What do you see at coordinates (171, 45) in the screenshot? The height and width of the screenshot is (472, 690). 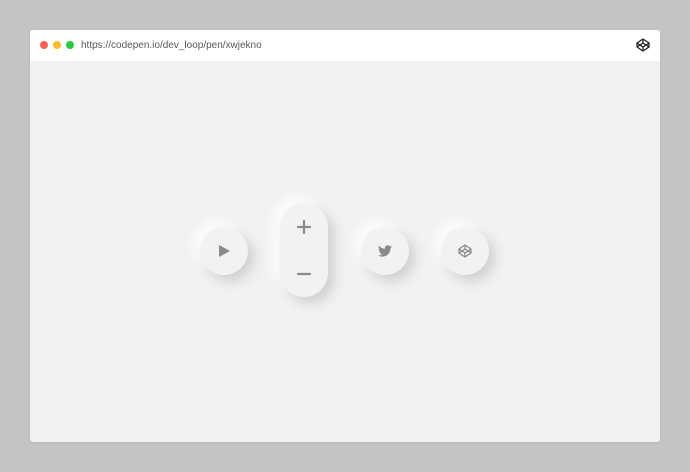 I see `address-bar-url: https://codepen.io/dev_loop/pen/xwjekno` at bounding box center [171, 45].